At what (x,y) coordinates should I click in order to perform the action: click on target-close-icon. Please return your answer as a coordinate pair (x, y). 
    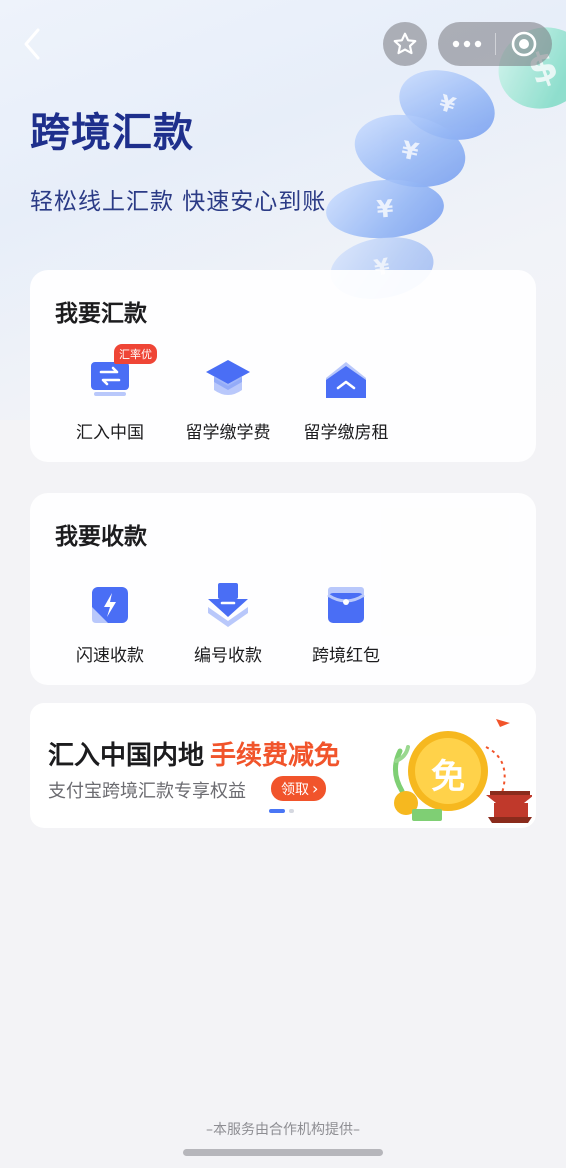
    Looking at the image, I should click on (524, 44).